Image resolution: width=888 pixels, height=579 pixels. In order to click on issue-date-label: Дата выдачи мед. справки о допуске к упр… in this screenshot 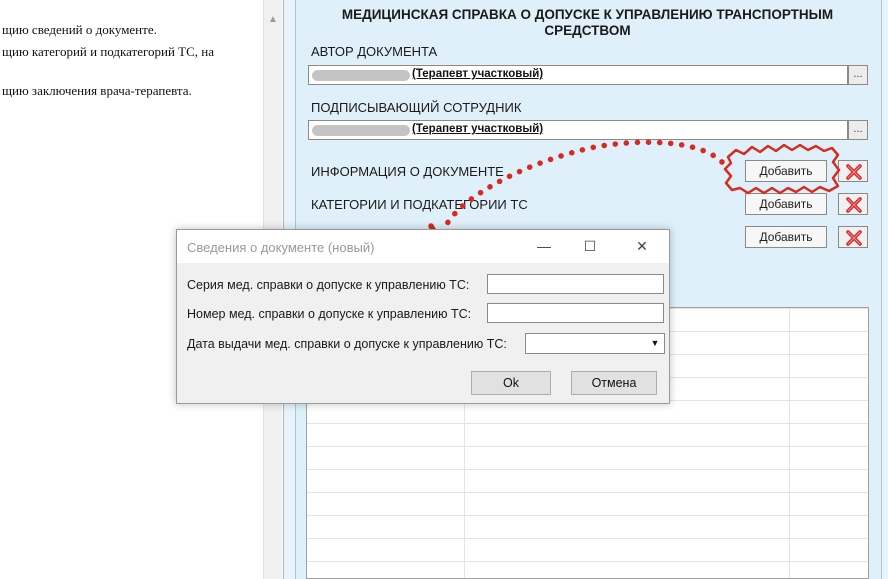, I will do `click(347, 344)`.